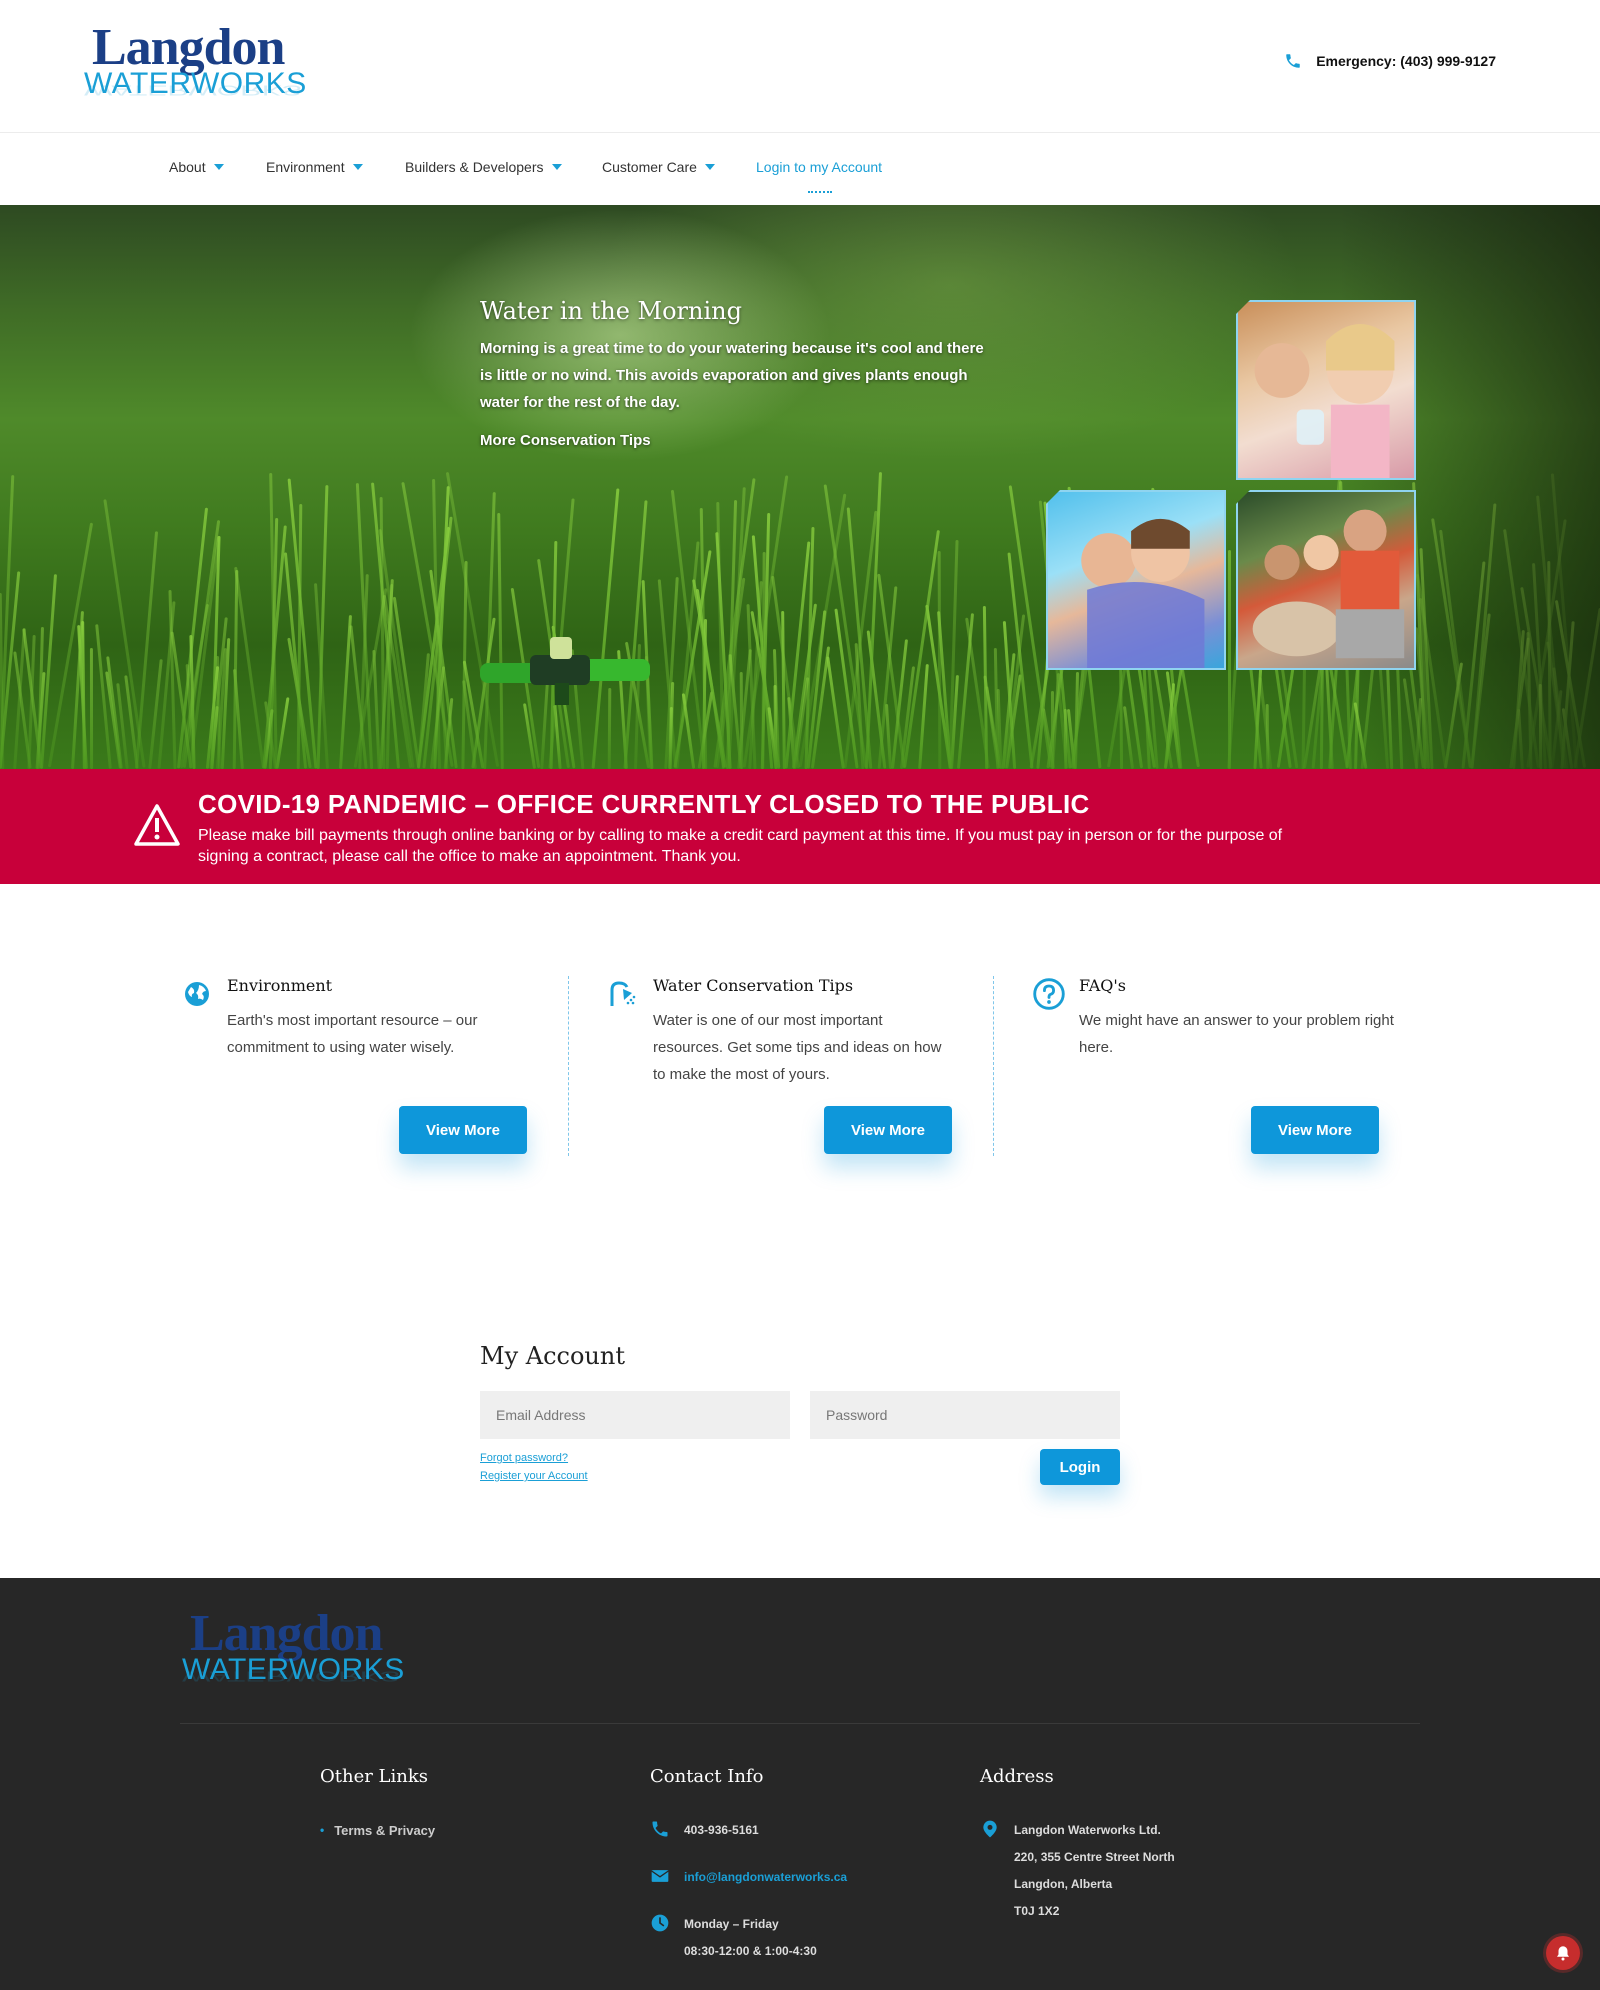  I want to click on footer-column-title: Address, so click(1017, 1776).